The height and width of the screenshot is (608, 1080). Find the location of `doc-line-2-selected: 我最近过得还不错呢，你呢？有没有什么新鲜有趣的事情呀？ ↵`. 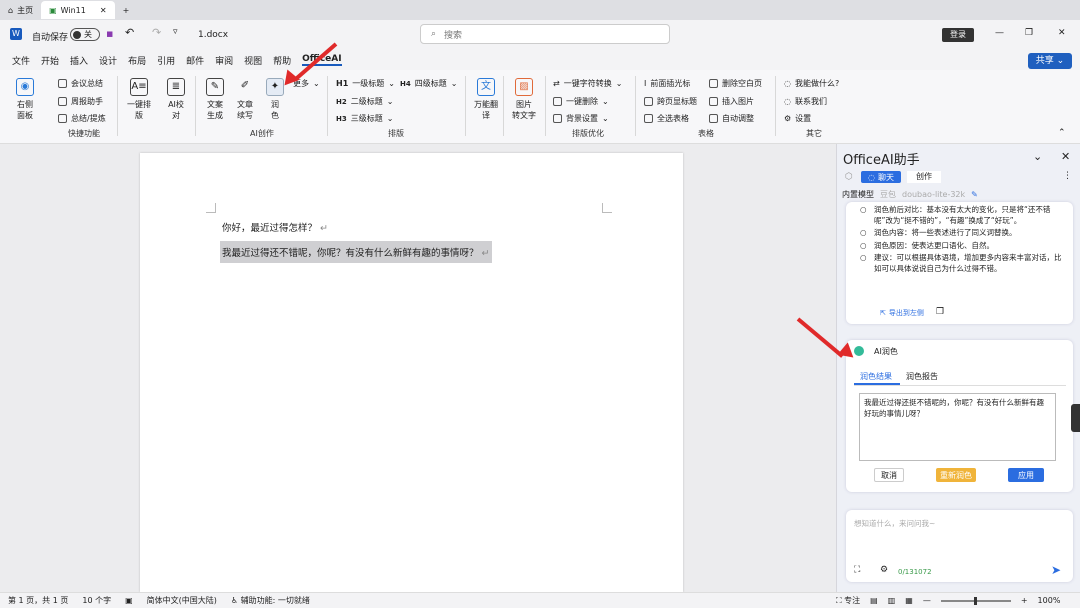

doc-line-2-selected: 我最近过得还不错呢，你呢？有没有什么新鲜有趣的事情呀？ ↵ is located at coordinates (356, 252).